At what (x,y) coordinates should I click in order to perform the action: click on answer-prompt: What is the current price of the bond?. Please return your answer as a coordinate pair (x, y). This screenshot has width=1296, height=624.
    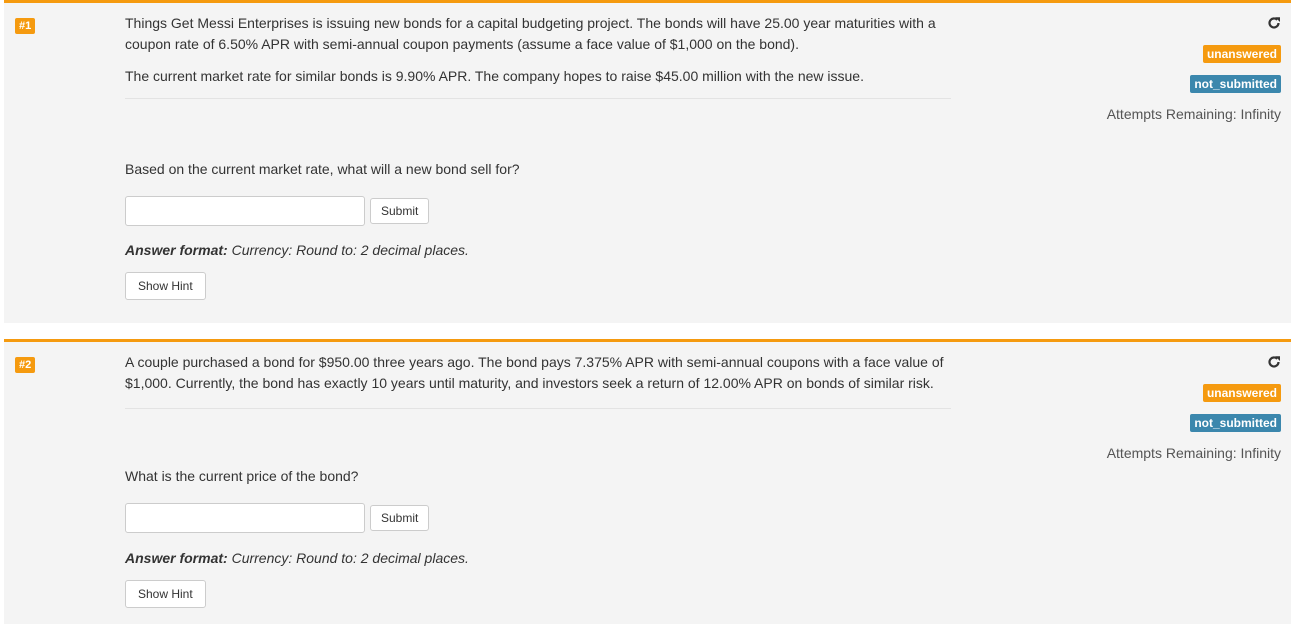
    Looking at the image, I should click on (242, 476).